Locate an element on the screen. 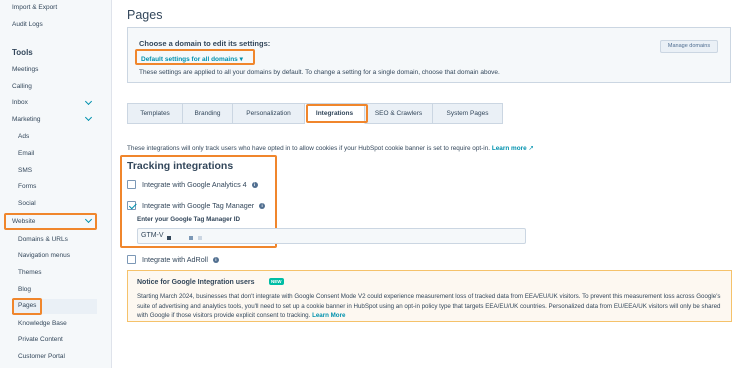 The width and height of the screenshot is (740, 368). tab-personalization: Personalization is located at coordinates (269, 113).